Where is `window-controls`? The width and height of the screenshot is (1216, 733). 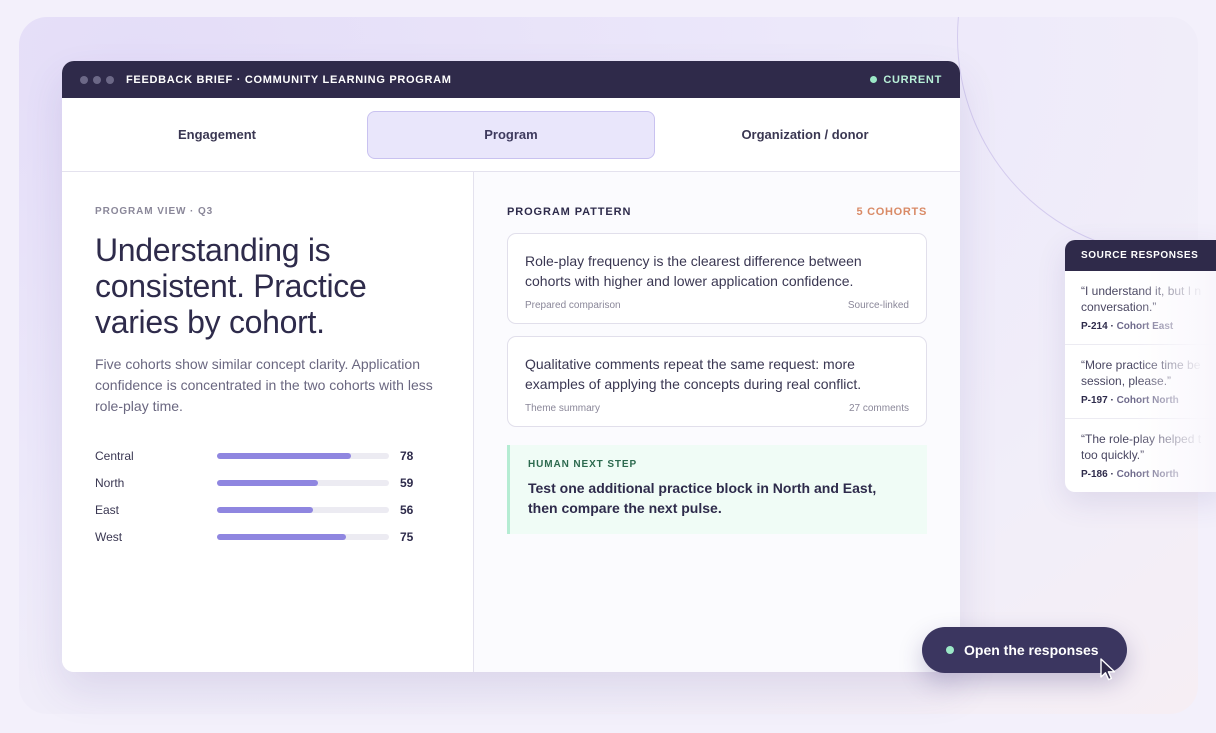 window-controls is located at coordinates (97, 79).